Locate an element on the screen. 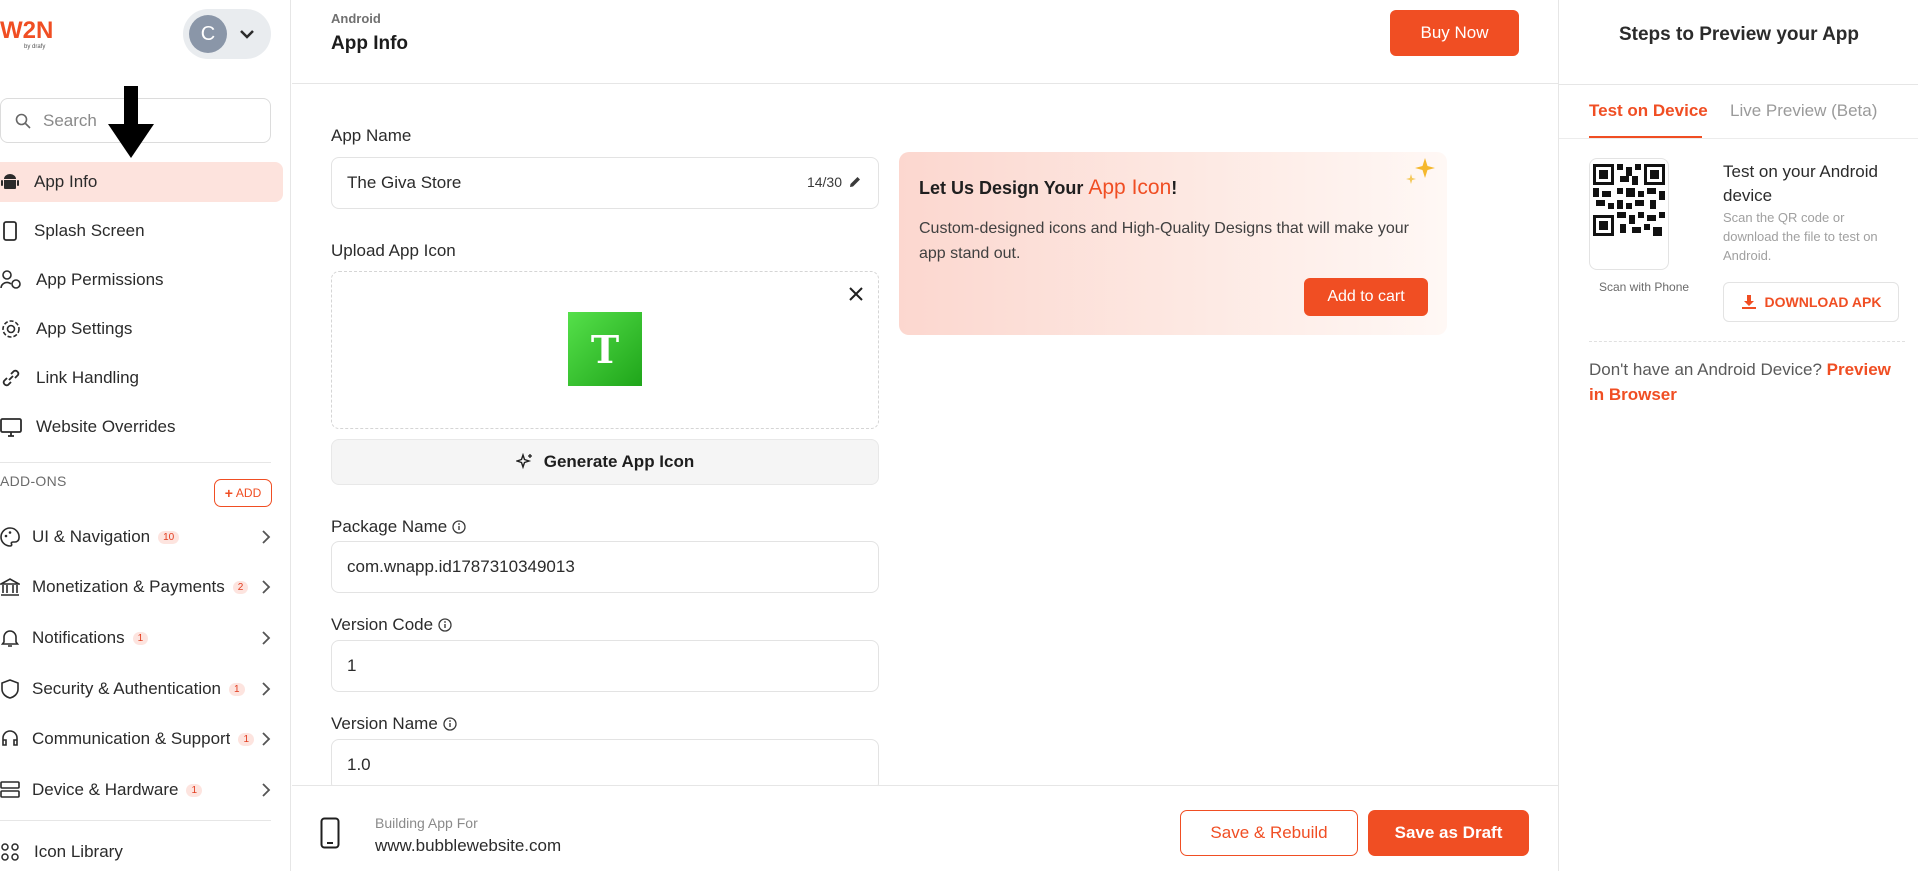 The width and height of the screenshot is (1918, 871). sidebar-item-splash-screen: Splash Screen is located at coordinates (141, 231).